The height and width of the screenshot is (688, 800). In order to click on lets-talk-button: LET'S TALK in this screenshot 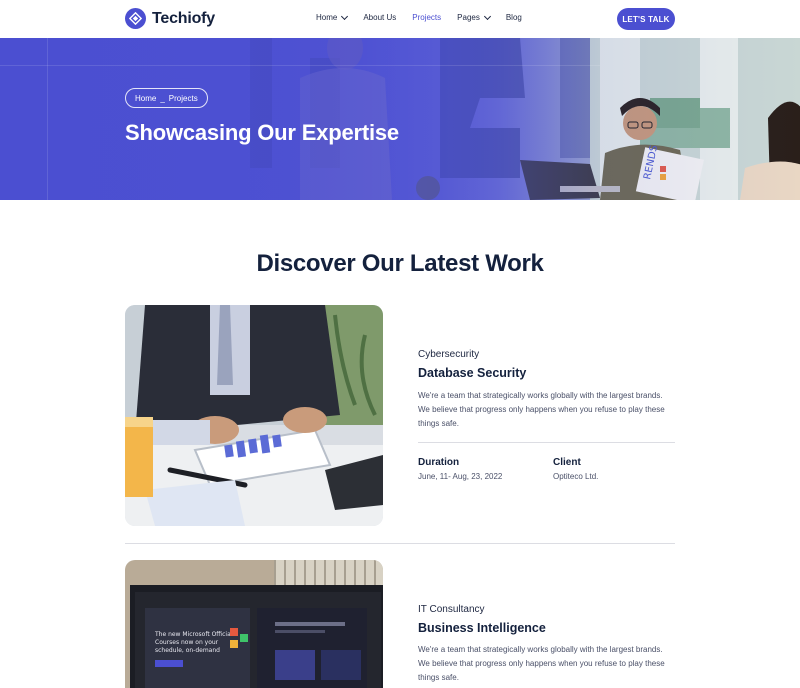, I will do `click(646, 19)`.